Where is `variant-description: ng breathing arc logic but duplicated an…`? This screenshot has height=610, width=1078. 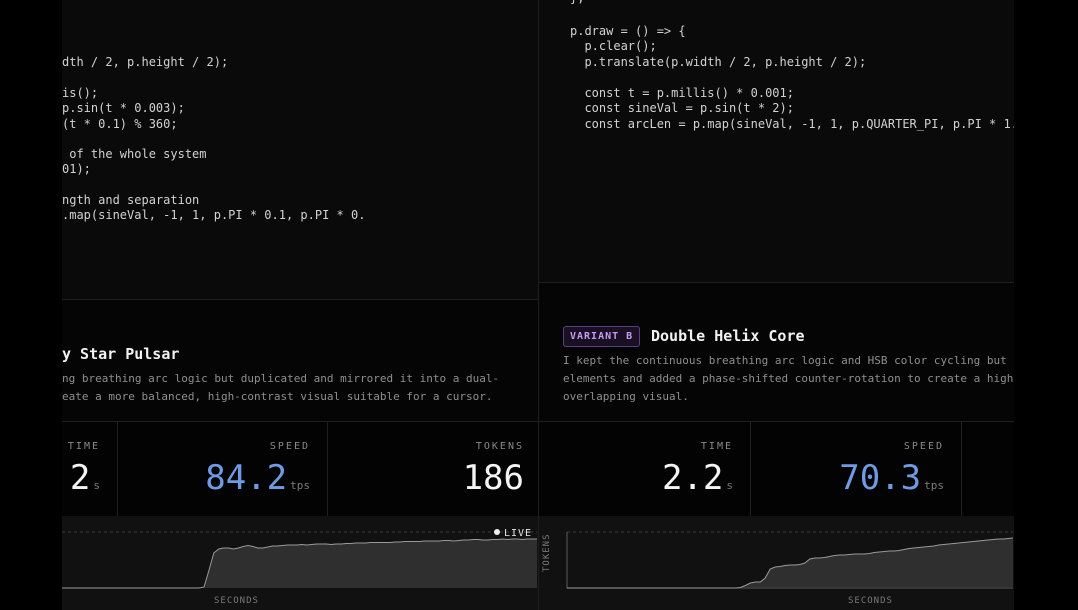
variant-description: ng breathing arc logic but duplicated an… is located at coordinates (281, 387).